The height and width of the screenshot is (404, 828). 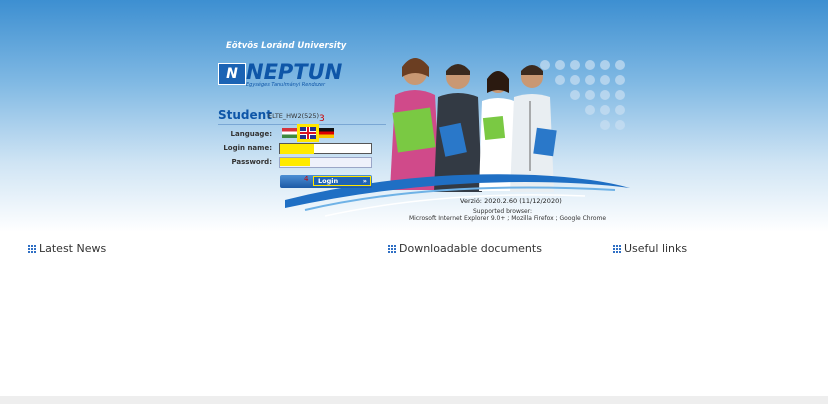 I want to click on login-button-label: Login, so click(x=328, y=181).